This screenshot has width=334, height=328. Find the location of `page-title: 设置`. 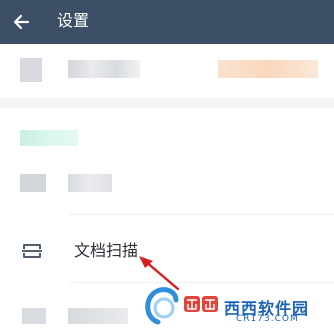

page-title: 设置 is located at coordinates (73, 20).